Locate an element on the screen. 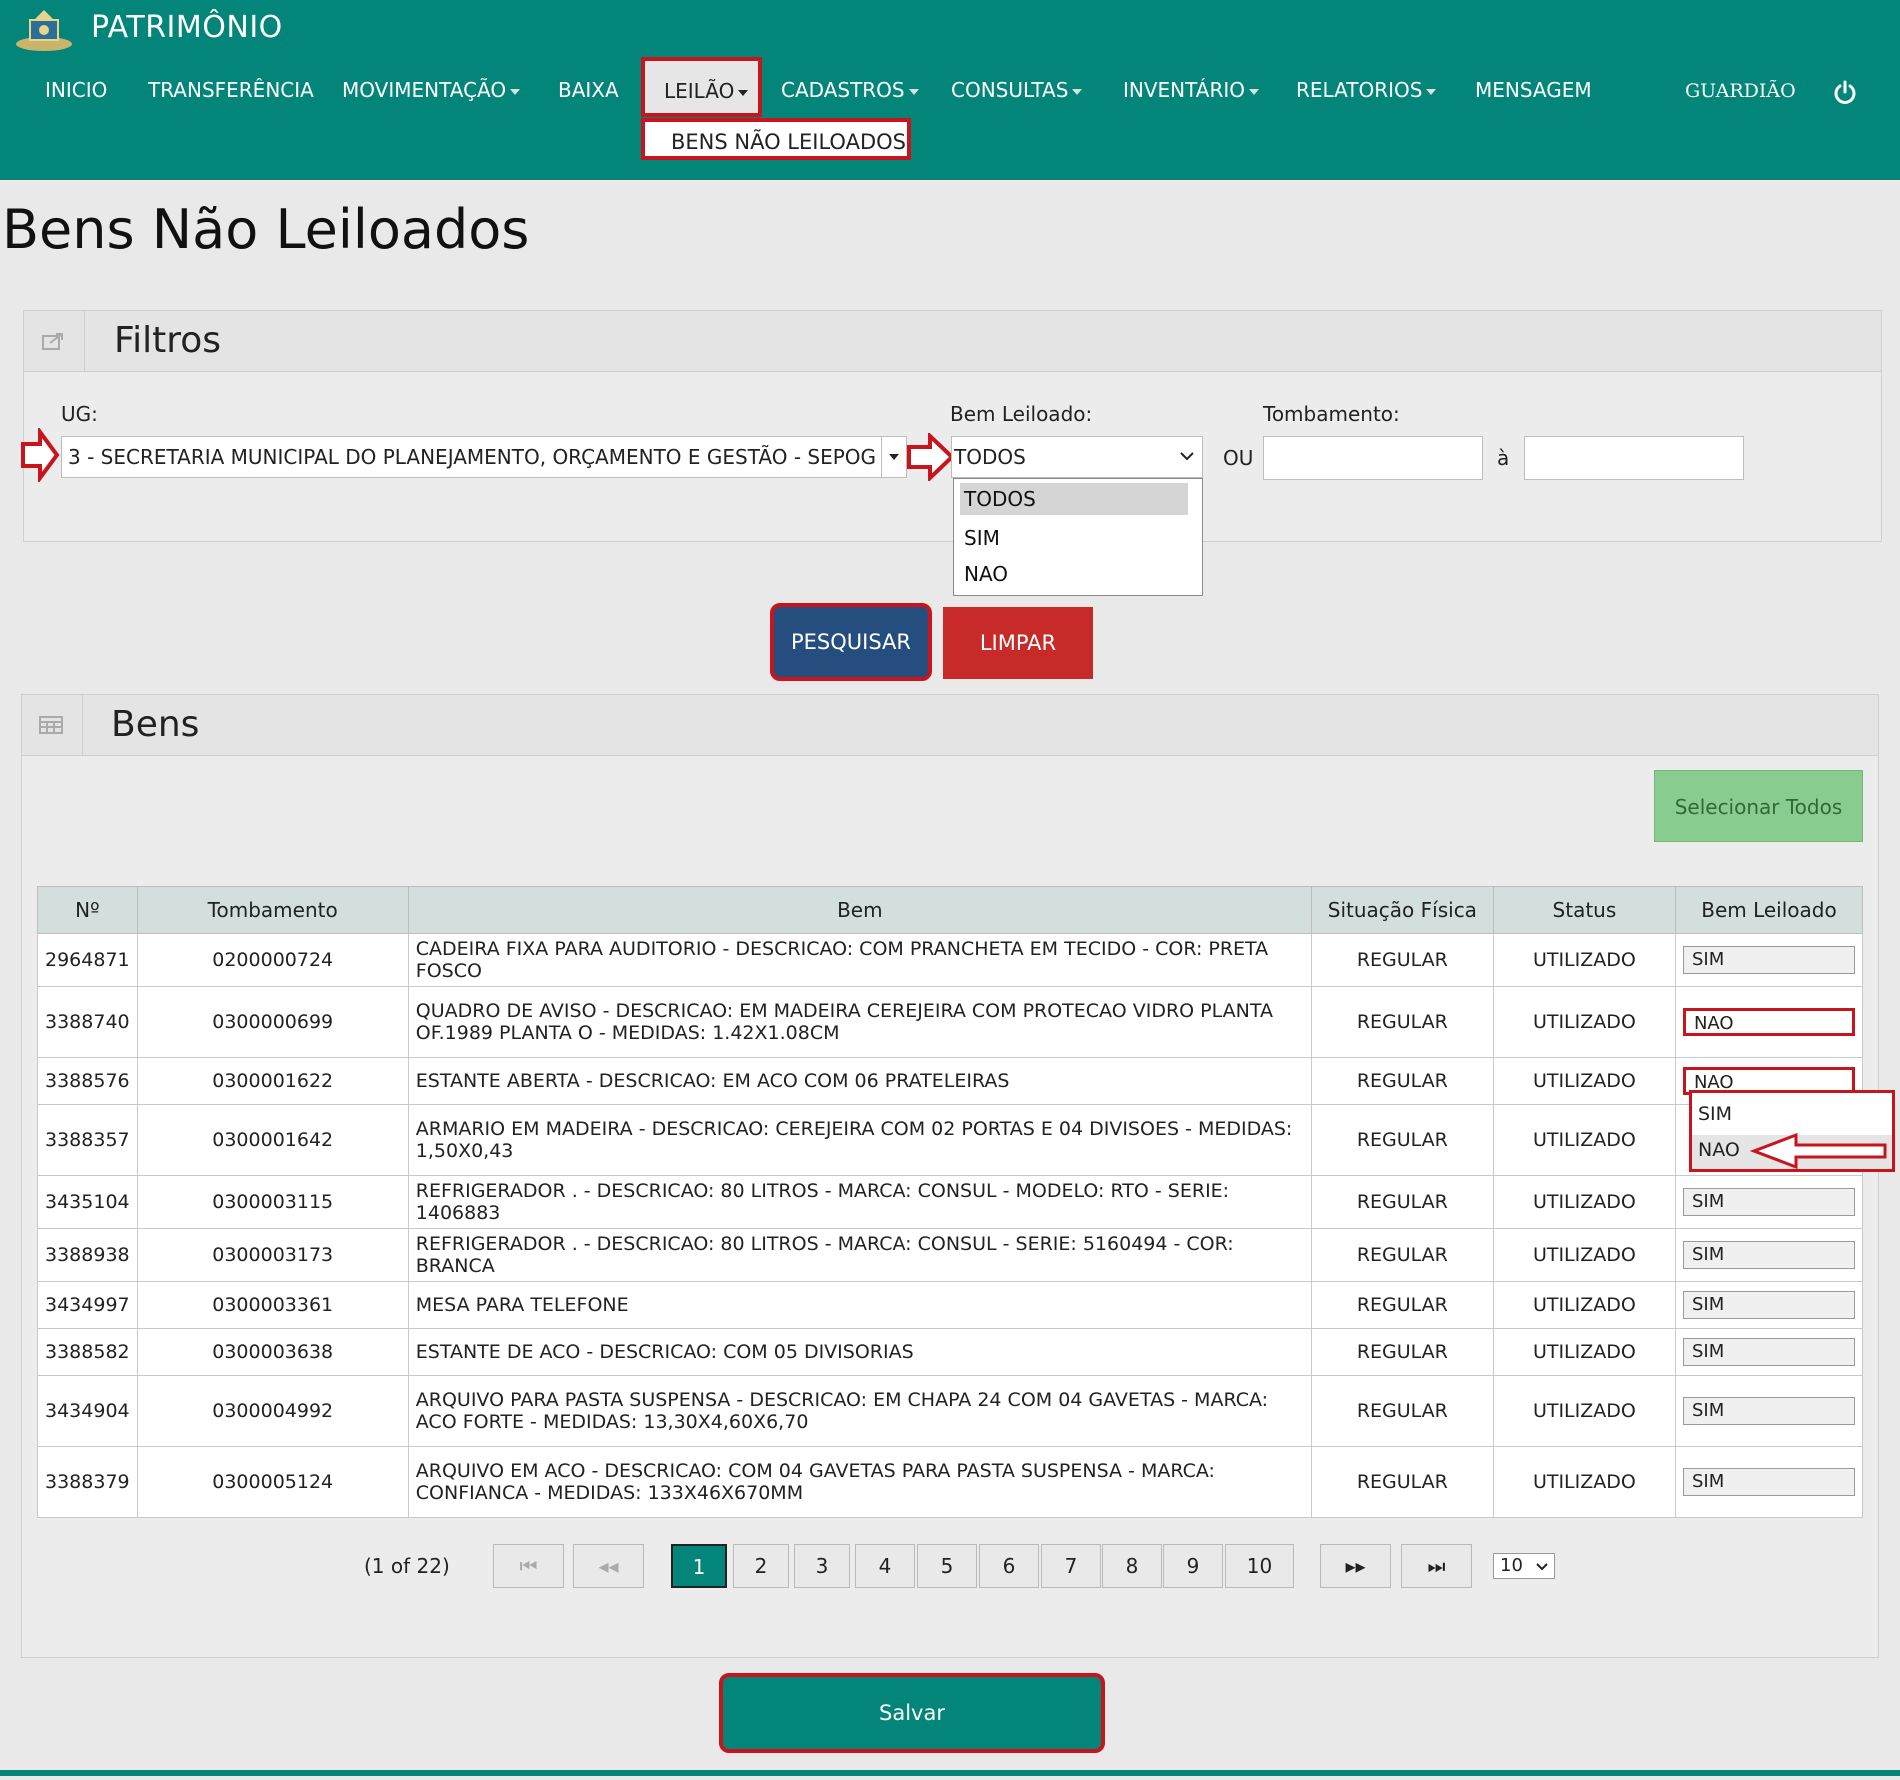 The image size is (1900, 1780). nav-consultas: CONSULTAS is located at coordinates (1017, 90).